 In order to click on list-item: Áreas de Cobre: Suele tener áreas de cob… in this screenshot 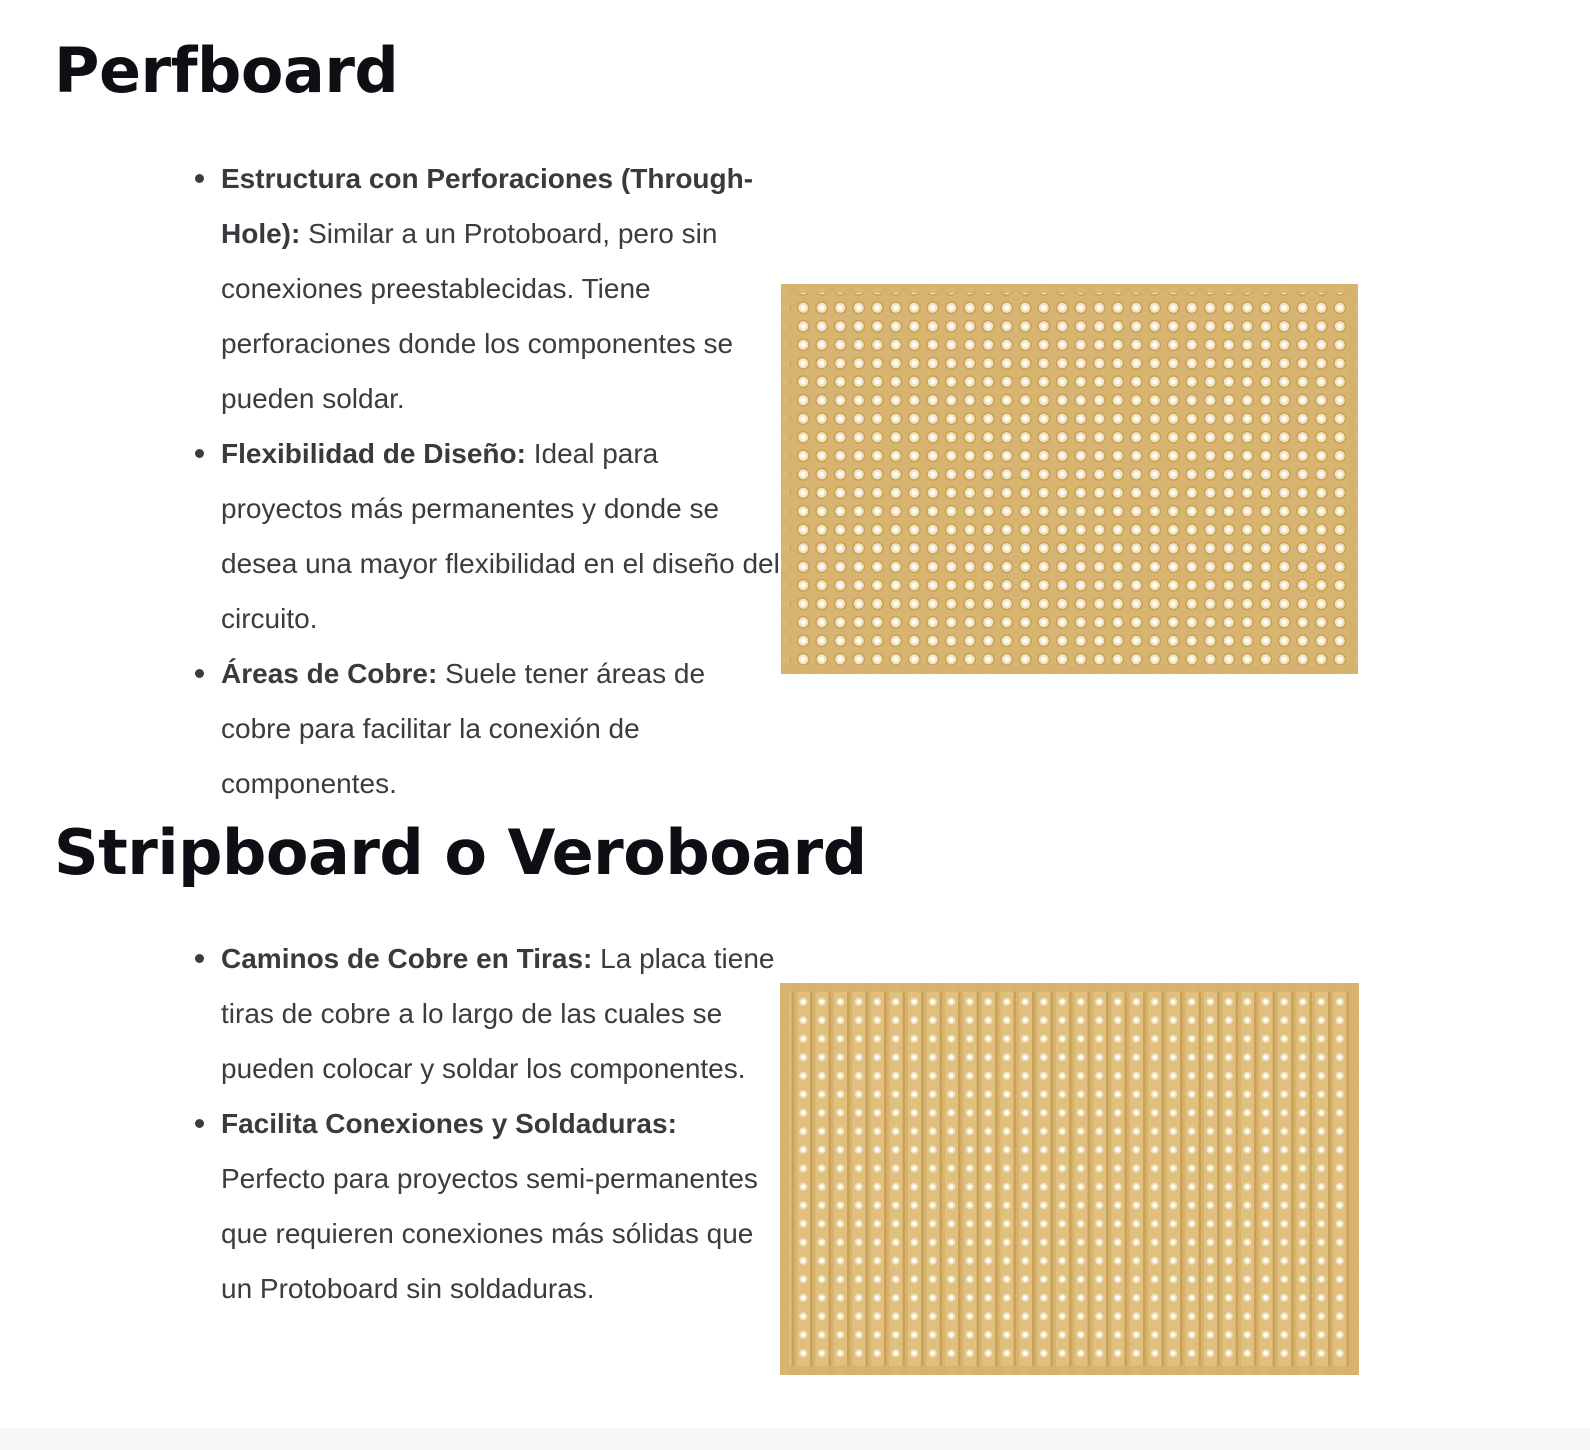, I will do `click(487, 728)`.